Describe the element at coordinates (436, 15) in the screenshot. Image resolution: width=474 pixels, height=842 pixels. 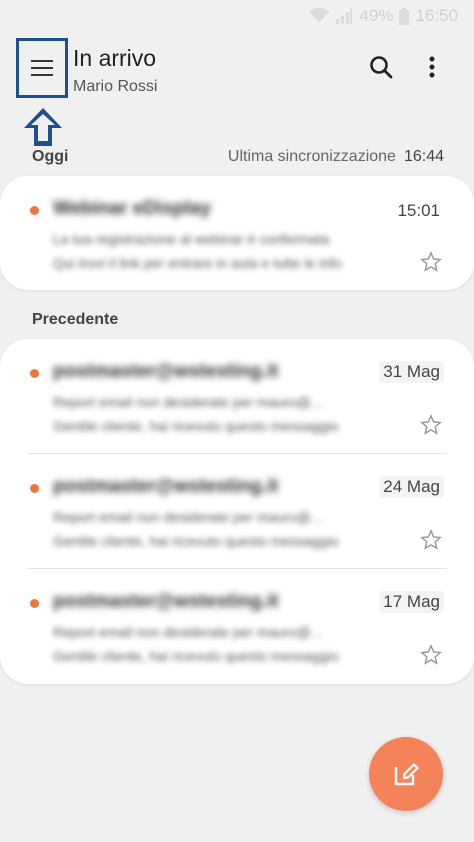
I see `clock: 16:50` at that location.